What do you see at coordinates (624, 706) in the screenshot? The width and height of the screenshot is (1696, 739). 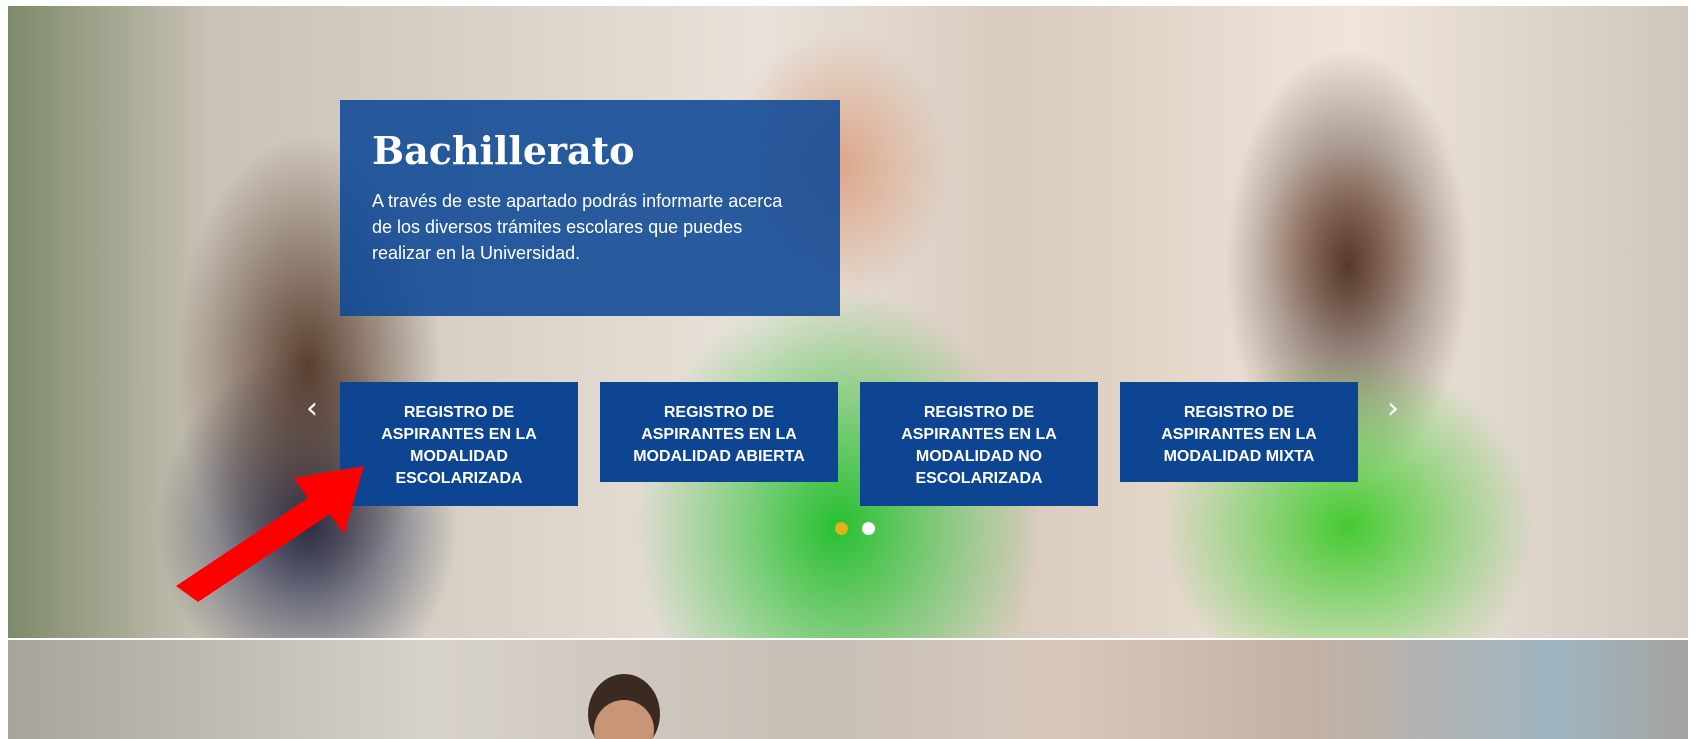 I see `student-photo` at bounding box center [624, 706].